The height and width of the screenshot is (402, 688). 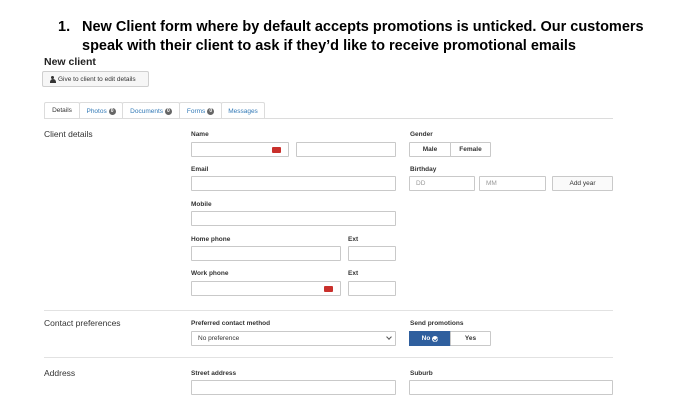 What do you see at coordinates (512, 183) in the screenshot?
I see `birthday-month-input: MM` at bounding box center [512, 183].